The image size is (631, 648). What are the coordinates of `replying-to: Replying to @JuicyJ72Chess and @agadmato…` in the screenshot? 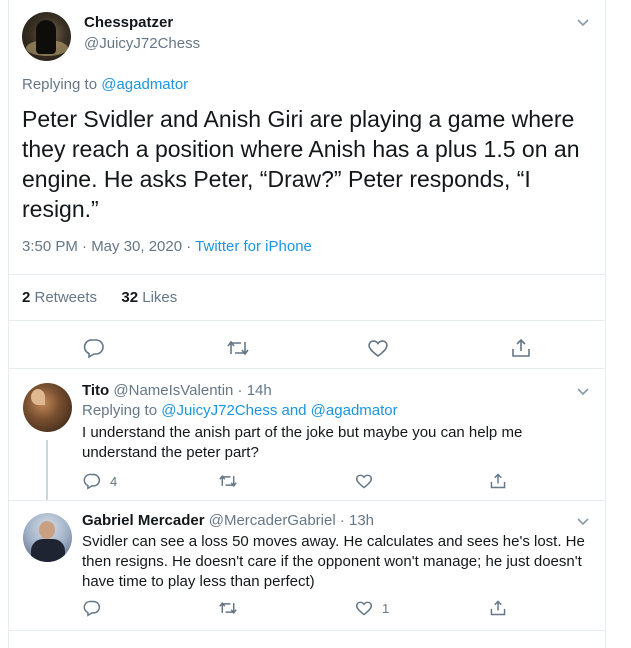 It's located at (240, 410).